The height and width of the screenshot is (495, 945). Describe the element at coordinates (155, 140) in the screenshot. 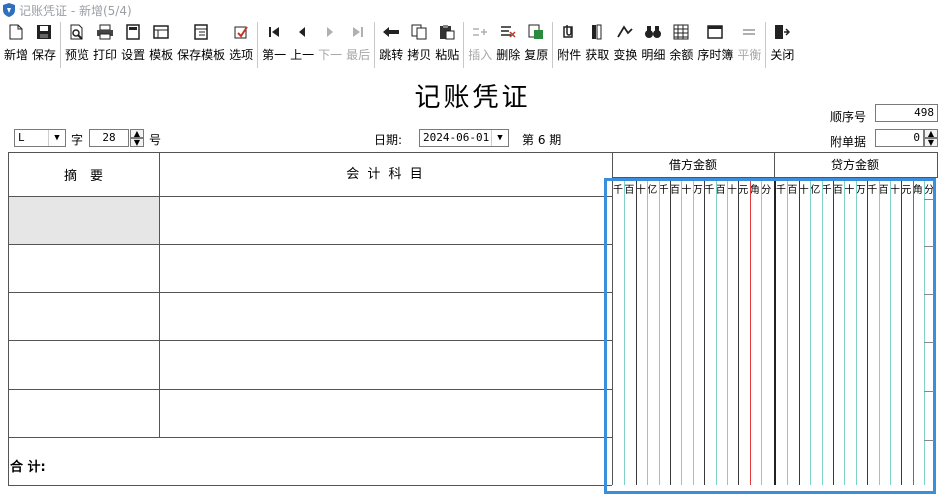

I see `number-label: 号` at that location.